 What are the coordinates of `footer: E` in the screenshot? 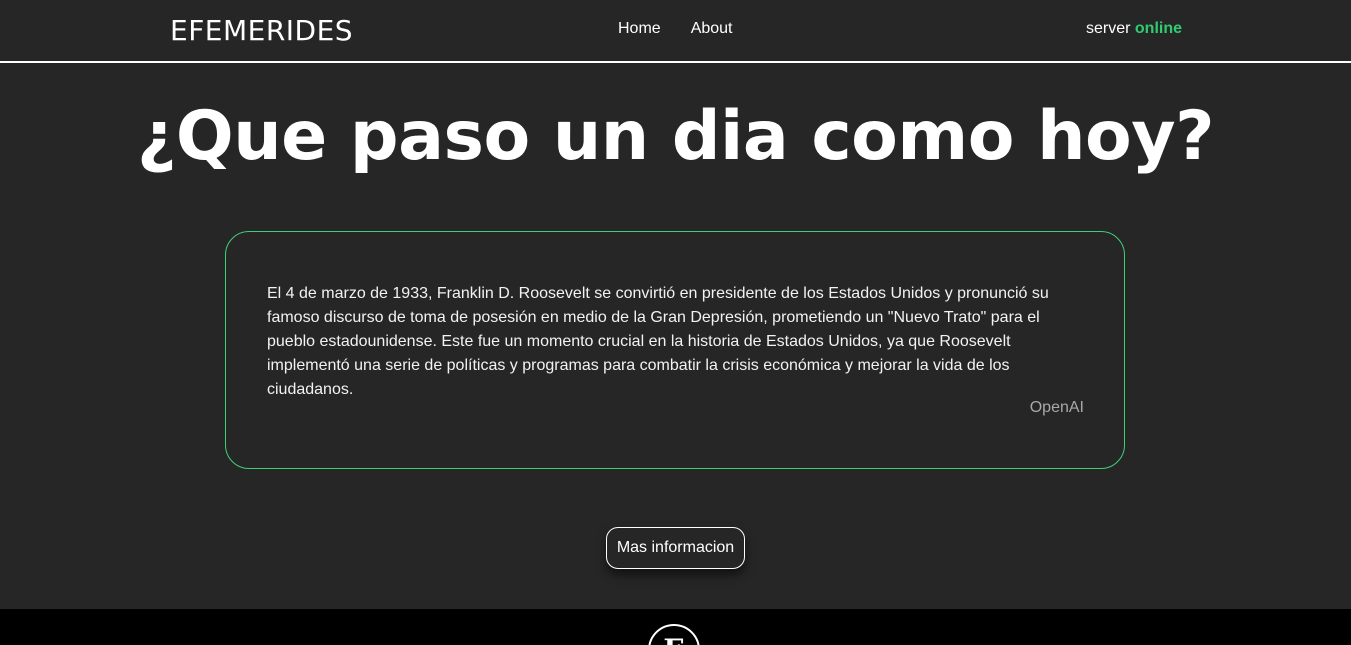 It's located at (675, 627).